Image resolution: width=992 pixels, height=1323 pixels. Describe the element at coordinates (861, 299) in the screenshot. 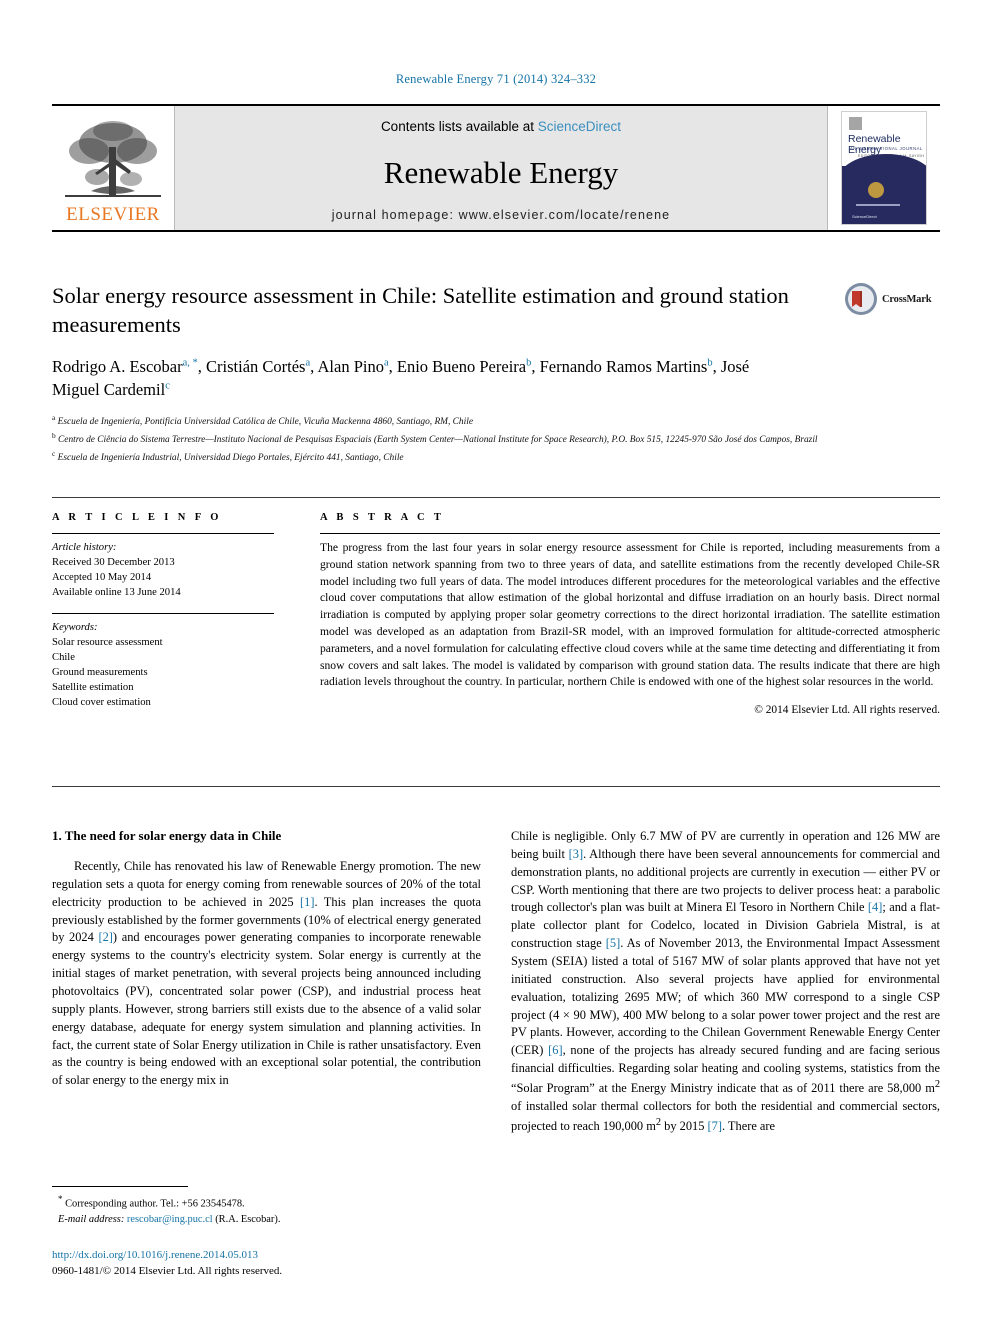

I see `crossmark-icon` at that location.